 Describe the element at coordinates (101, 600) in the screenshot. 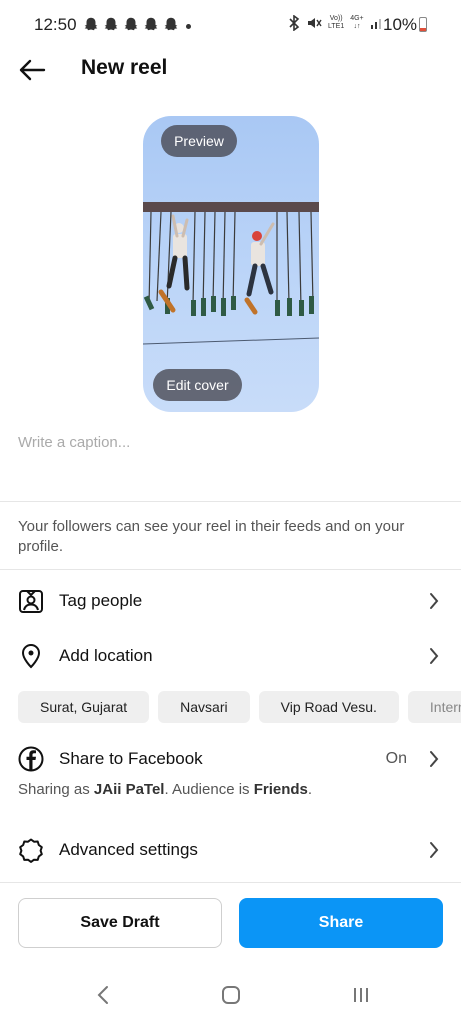

I see `tag-people-label: Tag people` at that location.